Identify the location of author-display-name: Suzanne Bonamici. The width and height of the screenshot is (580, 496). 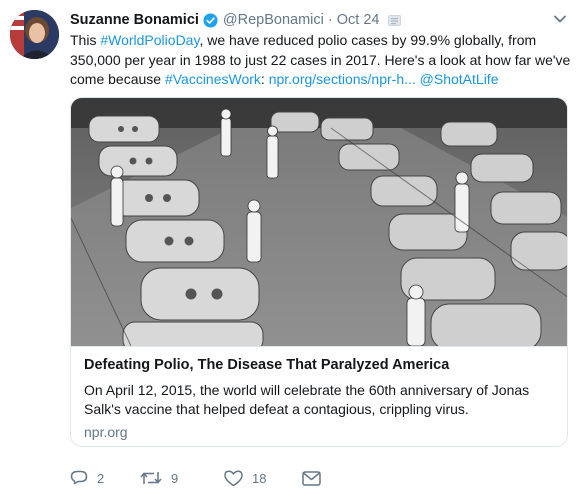
(134, 20).